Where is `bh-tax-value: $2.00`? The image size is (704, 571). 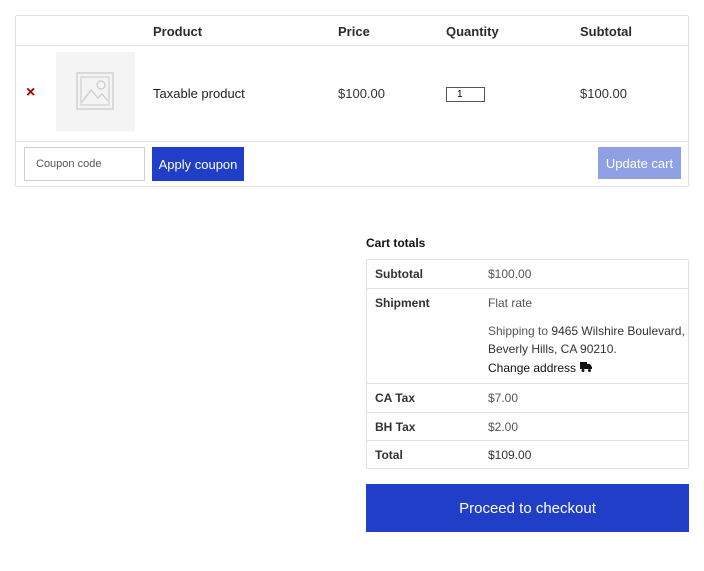 bh-tax-value: $2.00 is located at coordinates (503, 427).